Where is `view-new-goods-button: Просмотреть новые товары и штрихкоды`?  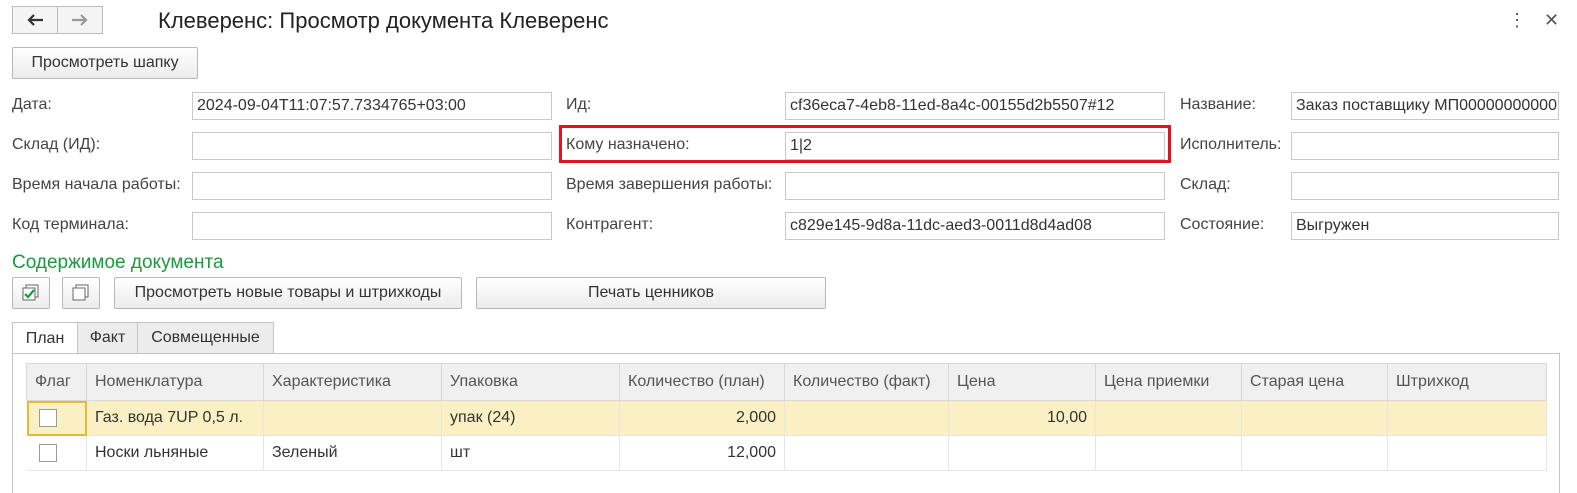
view-new-goods-button: Просмотреть новые товары и штрихкоды is located at coordinates (288, 293).